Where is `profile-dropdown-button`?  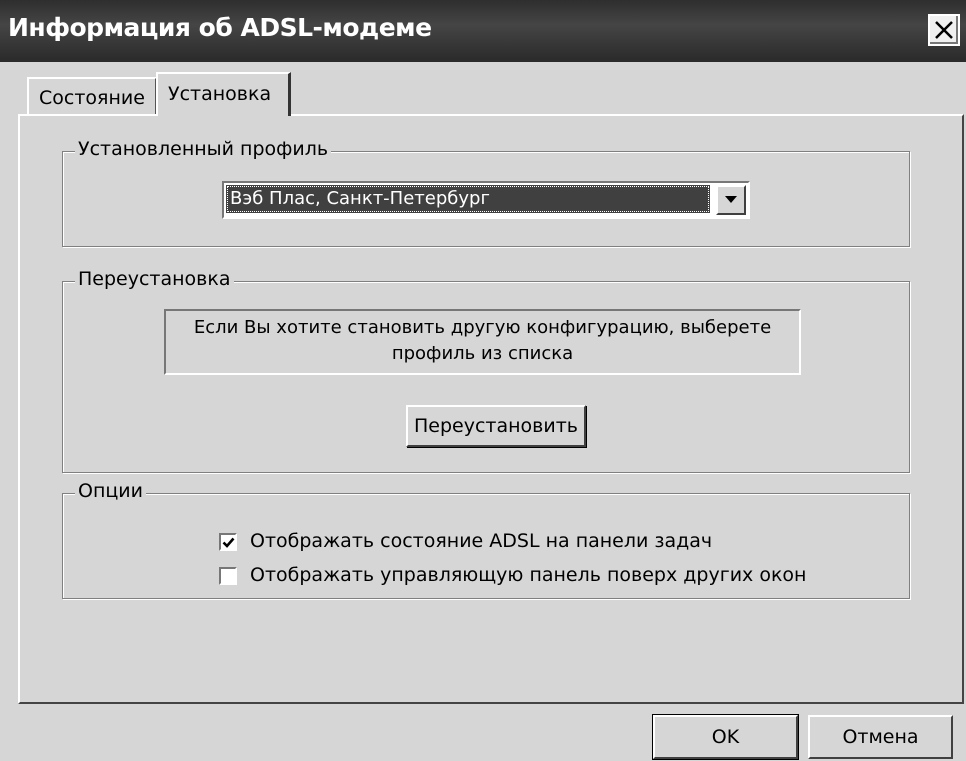 profile-dropdown-button is located at coordinates (731, 200).